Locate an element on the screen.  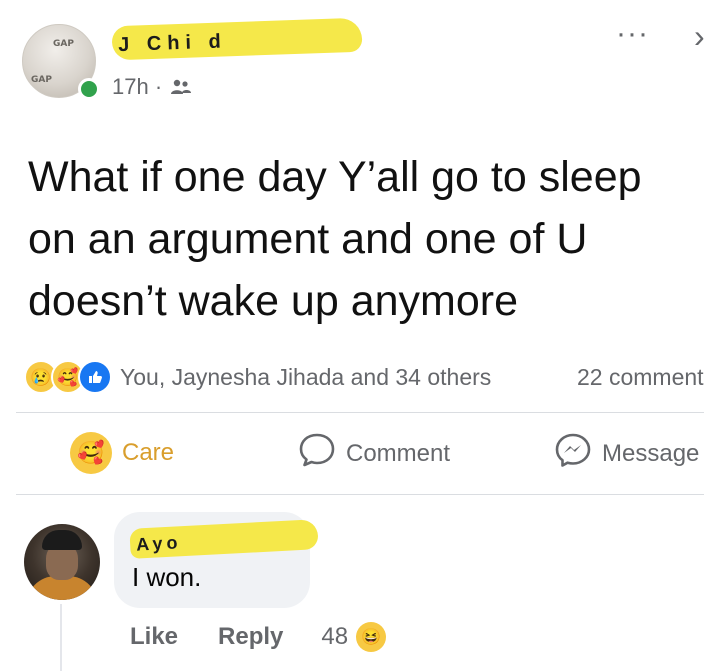
message-button: Message is located at coordinates (626, 453).